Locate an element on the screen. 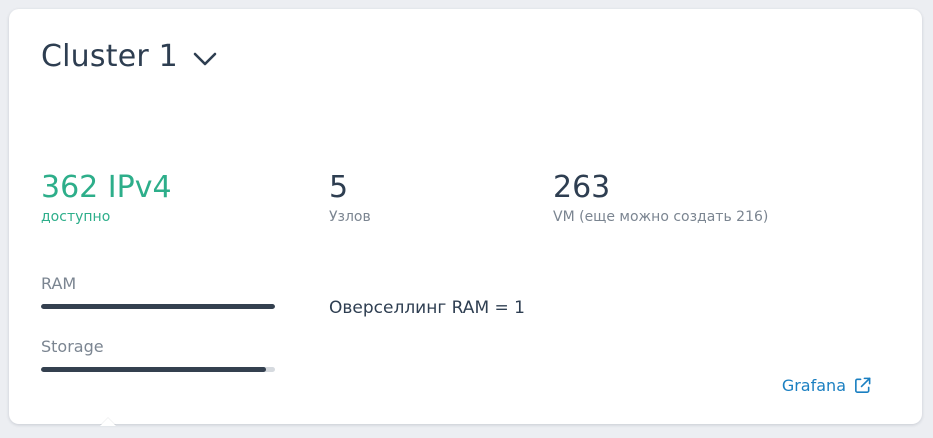  storage-progress-track is located at coordinates (158, 369).